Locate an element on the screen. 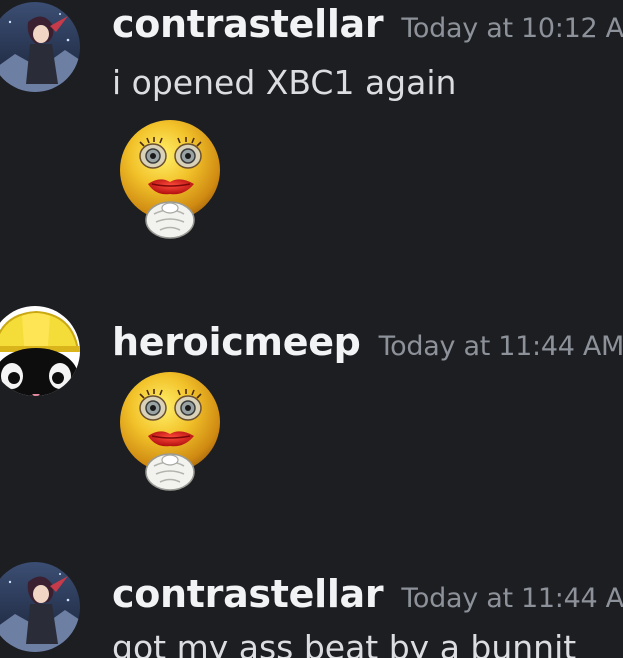 The width and height of the screenshot is (623, 658). username: heroicmeep is located at coordinates (236, 342).